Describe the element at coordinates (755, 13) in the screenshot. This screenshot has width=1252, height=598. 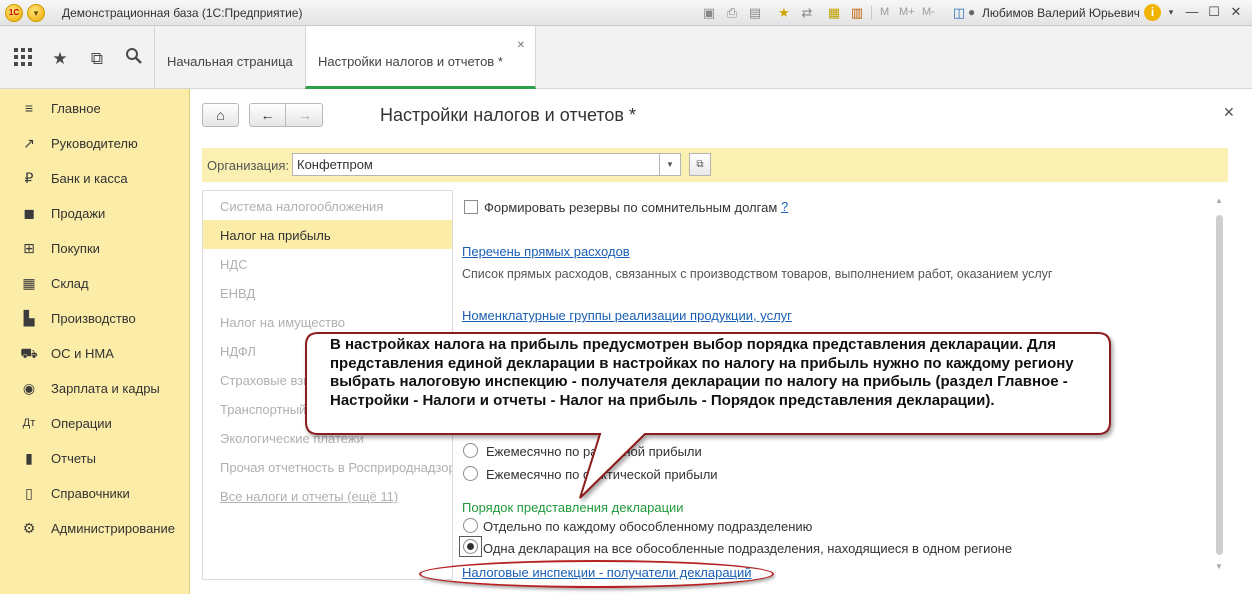
I see `preview-icon: ▤` at that location.